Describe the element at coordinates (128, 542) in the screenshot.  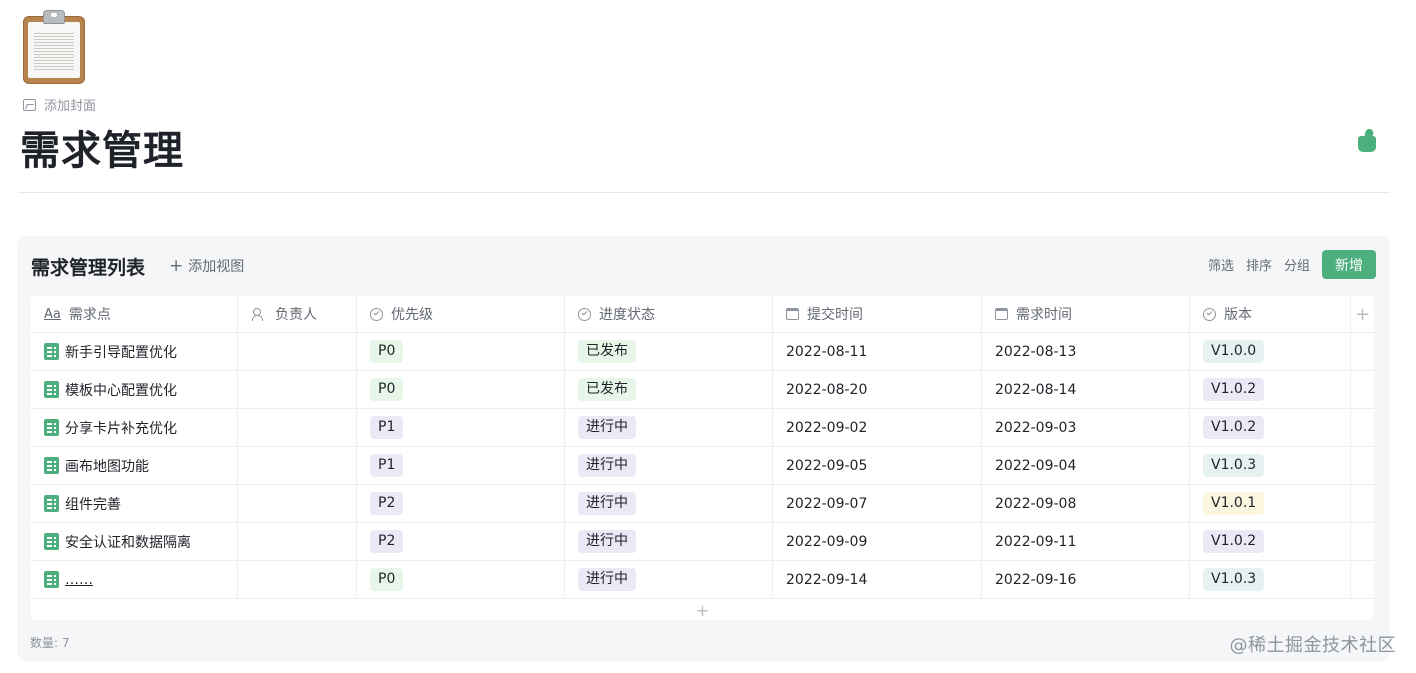
I see `row-name: 安全认证和数据隔离` at that location.